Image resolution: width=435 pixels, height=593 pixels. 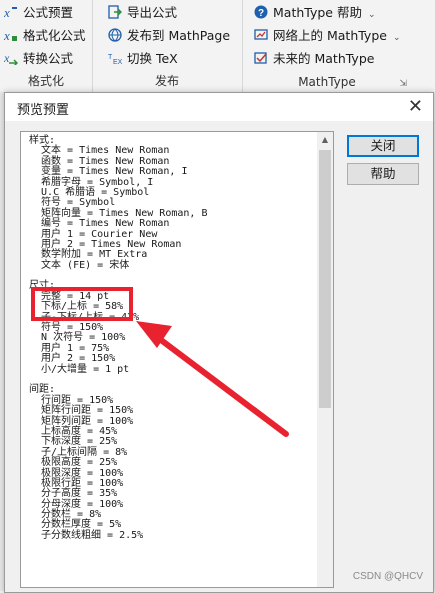 I want to click on annotation-arrow, so click(x=212, y=379).